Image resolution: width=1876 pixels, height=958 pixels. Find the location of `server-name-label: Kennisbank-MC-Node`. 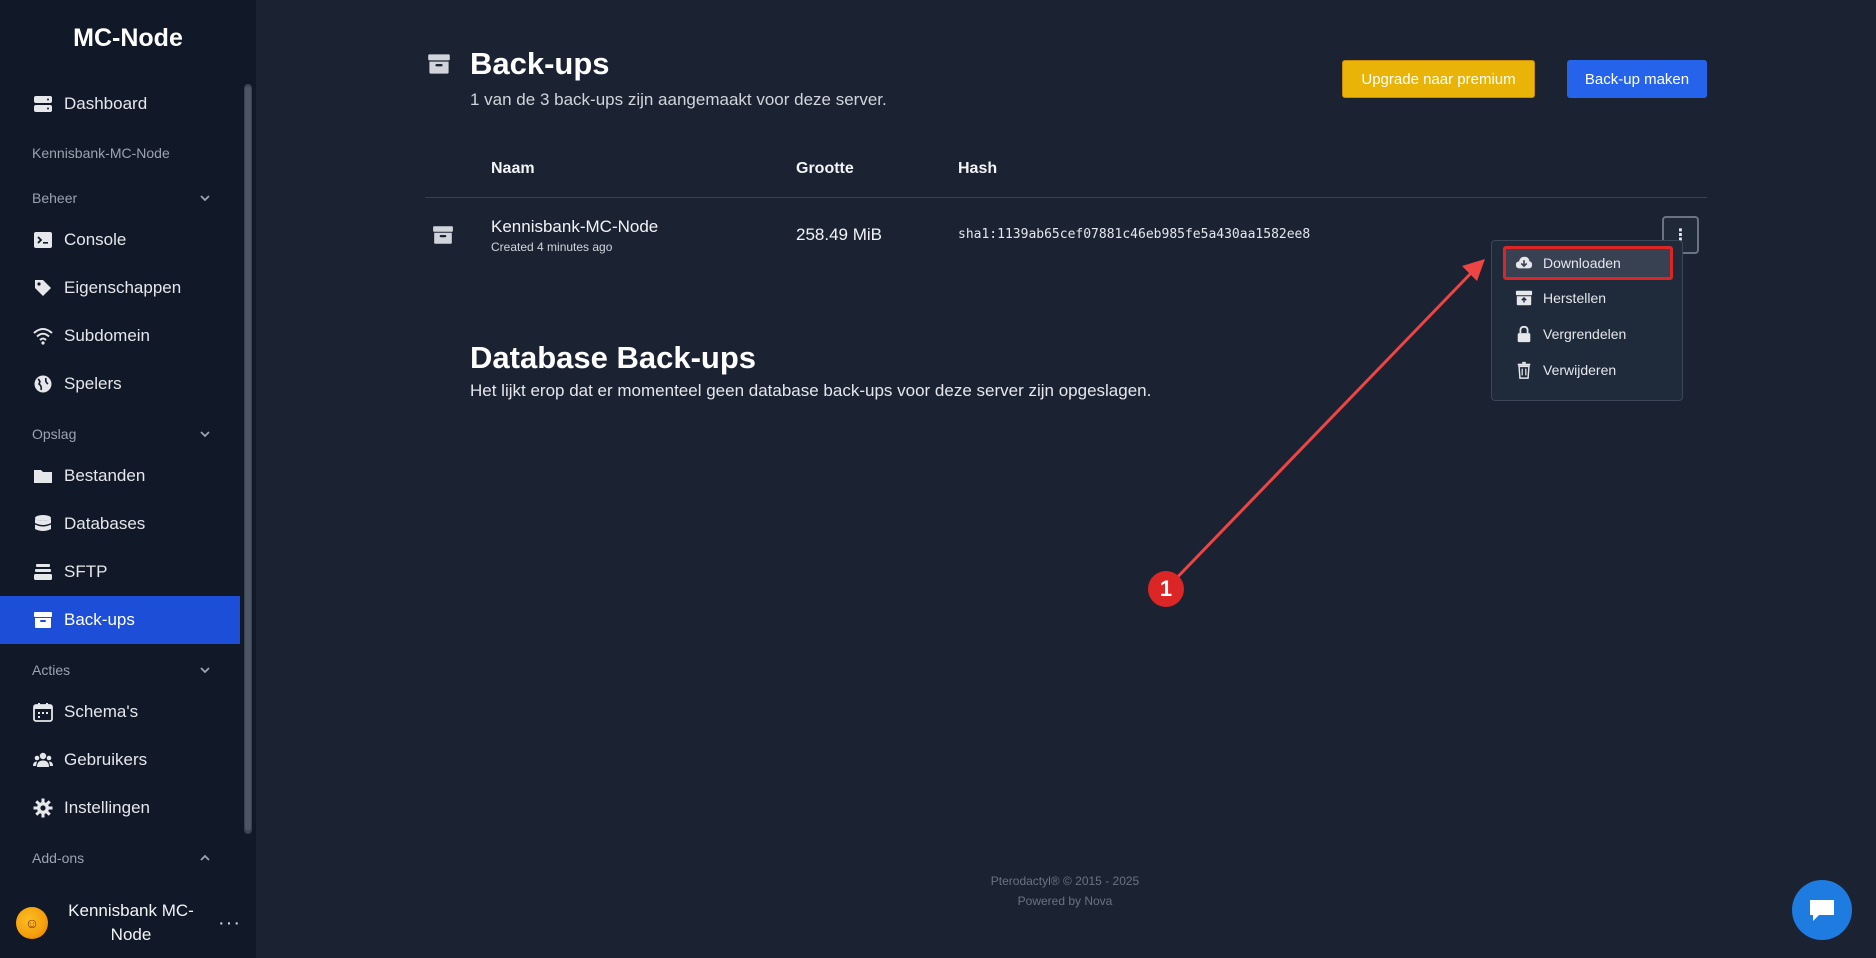

server-name-label: Kennisbank-MC-Node is located at coordinates (101, 153).